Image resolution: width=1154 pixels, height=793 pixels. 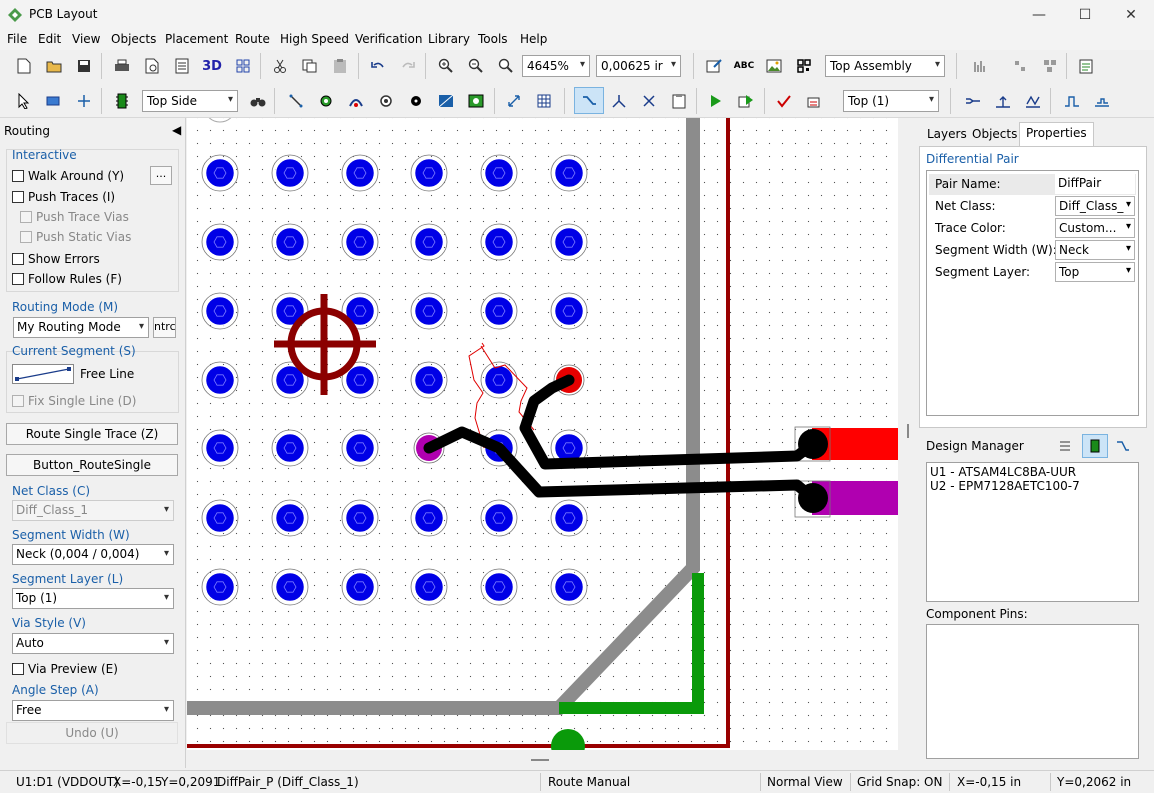 I want to click on select-area-icon, so click(x=54, y=101).